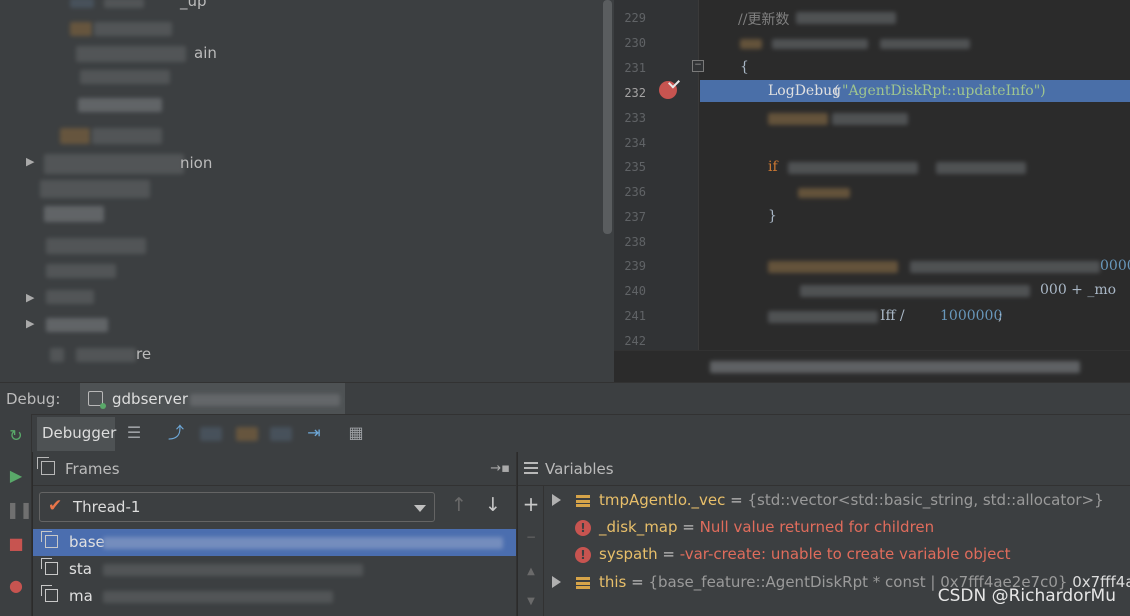 The height and width of the screenshot is (616, 1130). I want to click on code-line: {, so click(915, 67).